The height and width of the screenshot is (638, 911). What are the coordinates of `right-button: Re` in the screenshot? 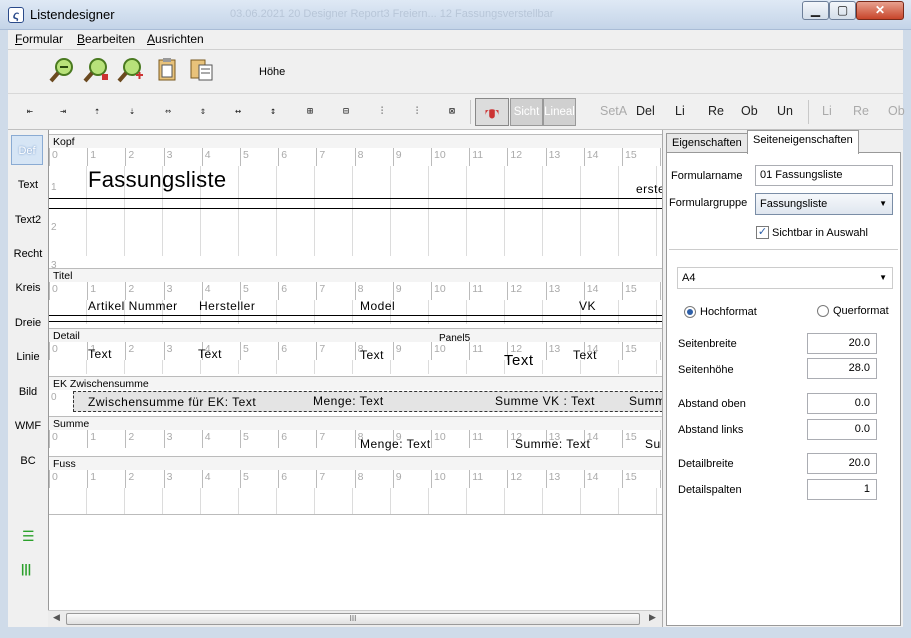 It's located at (716, 111).